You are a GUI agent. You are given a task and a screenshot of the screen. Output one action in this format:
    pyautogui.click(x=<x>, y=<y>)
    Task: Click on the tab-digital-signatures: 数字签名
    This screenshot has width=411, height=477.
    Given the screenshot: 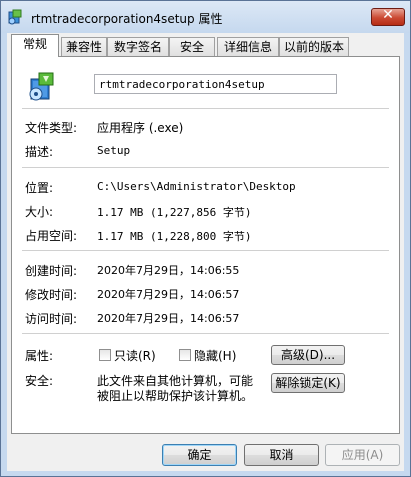 What is the action you would take?
    pyautogui.click(x=138, y=46)
    